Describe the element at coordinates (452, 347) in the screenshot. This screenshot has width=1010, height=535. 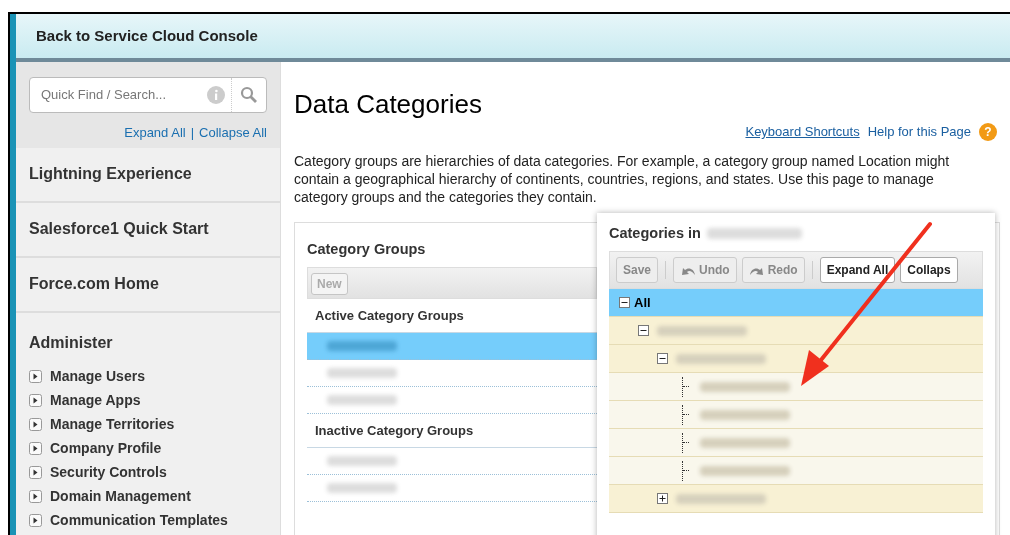
I see `category-group-row` at that location.